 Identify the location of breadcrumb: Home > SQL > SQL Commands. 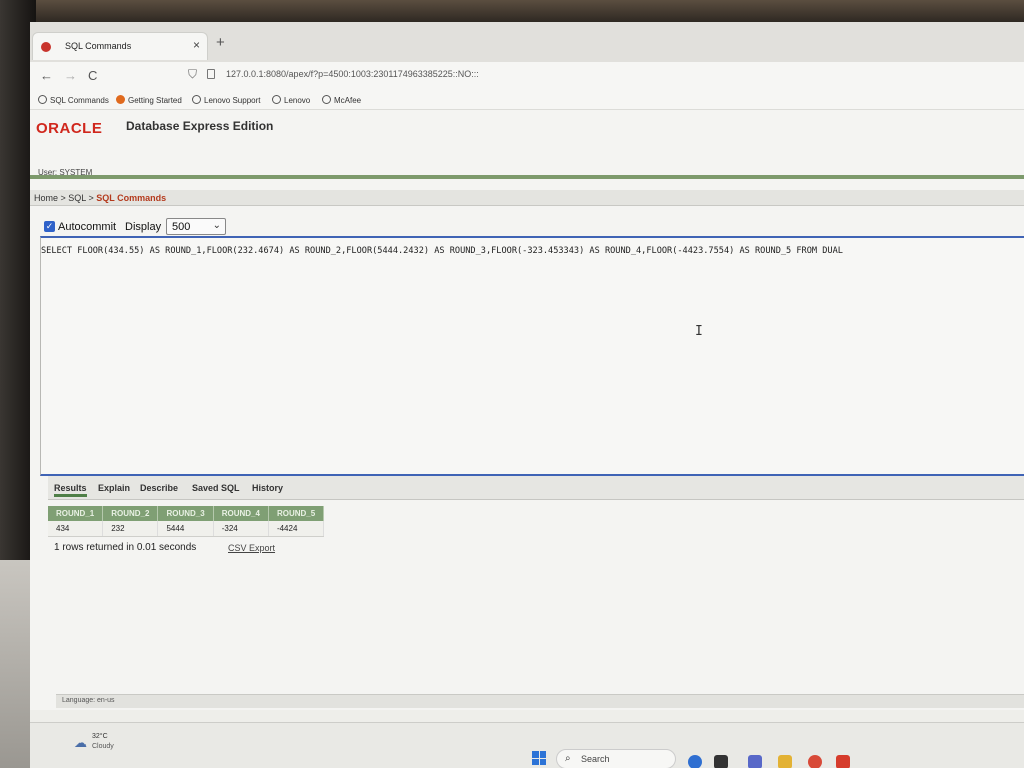
(527, 198).